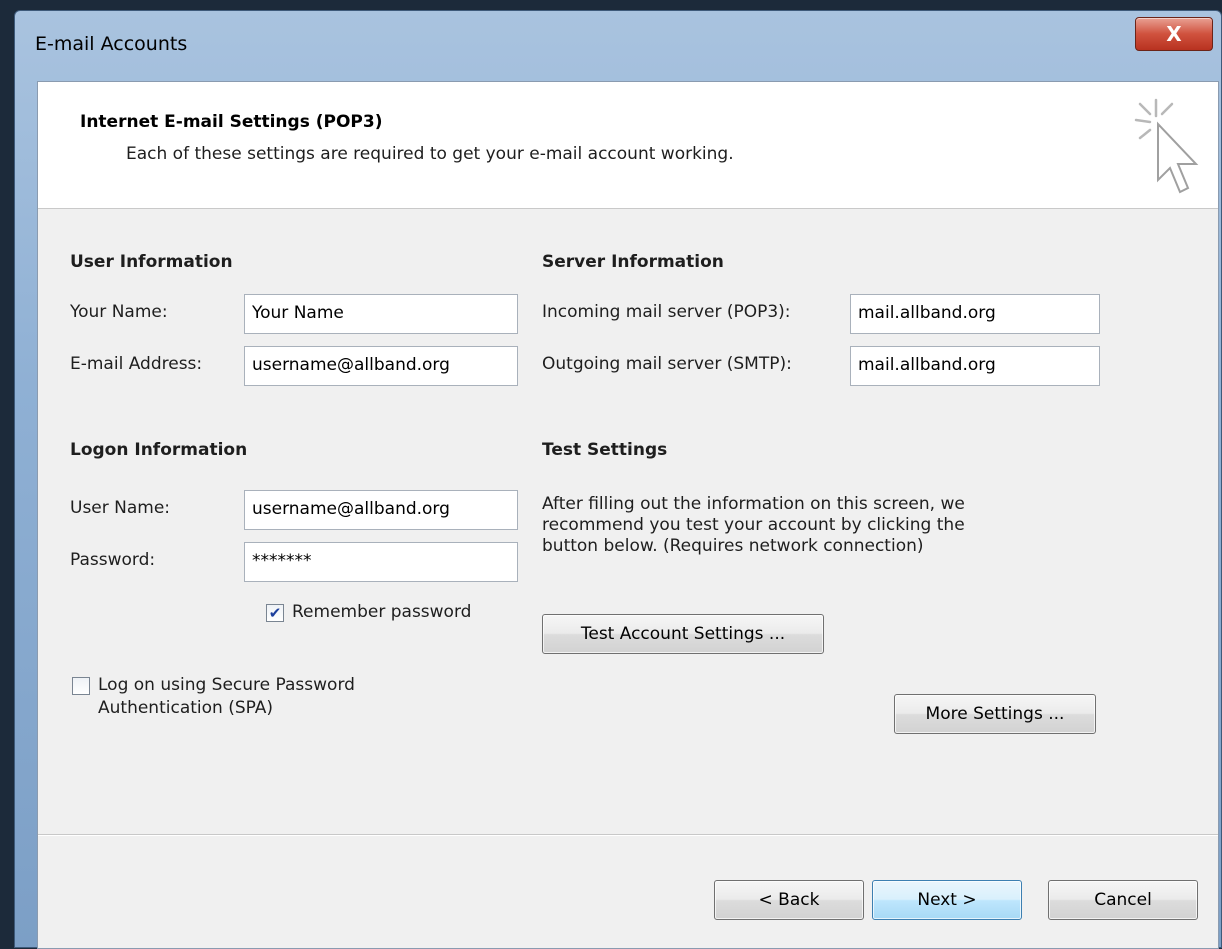 The image size is (1222, 949). I want to click on checkmark-icon: ✔, so click(275, 612).